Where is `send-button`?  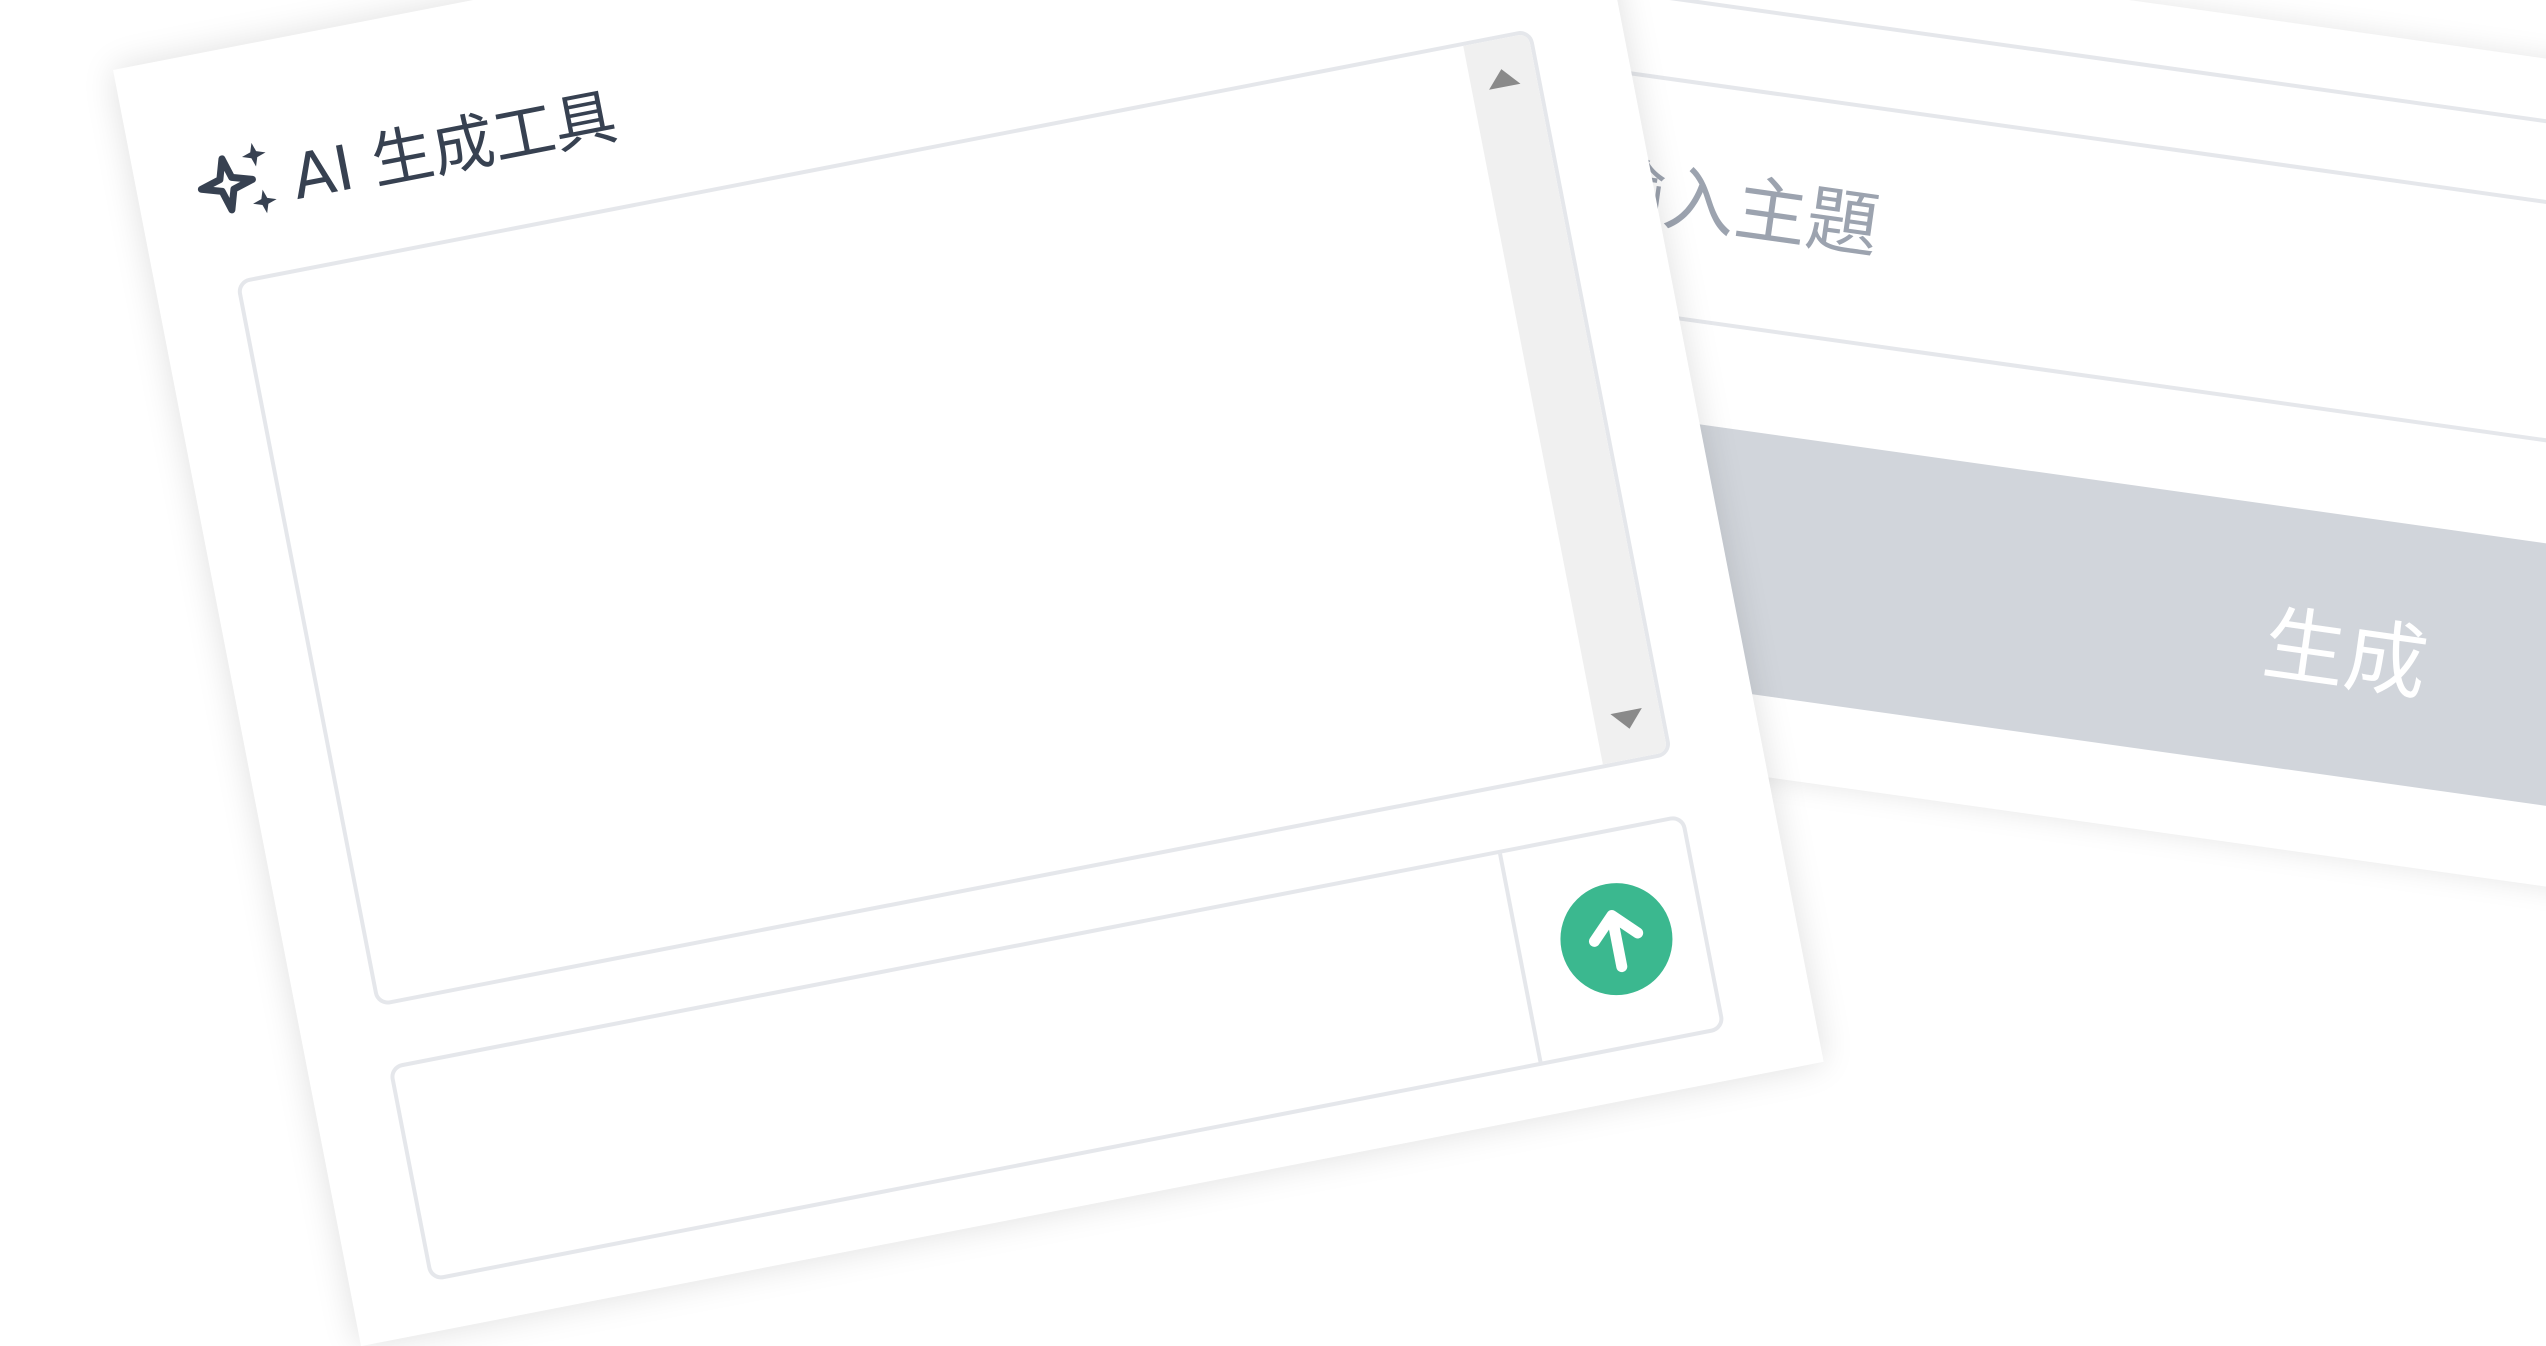
send-button is located at coordinates (1616, 939).